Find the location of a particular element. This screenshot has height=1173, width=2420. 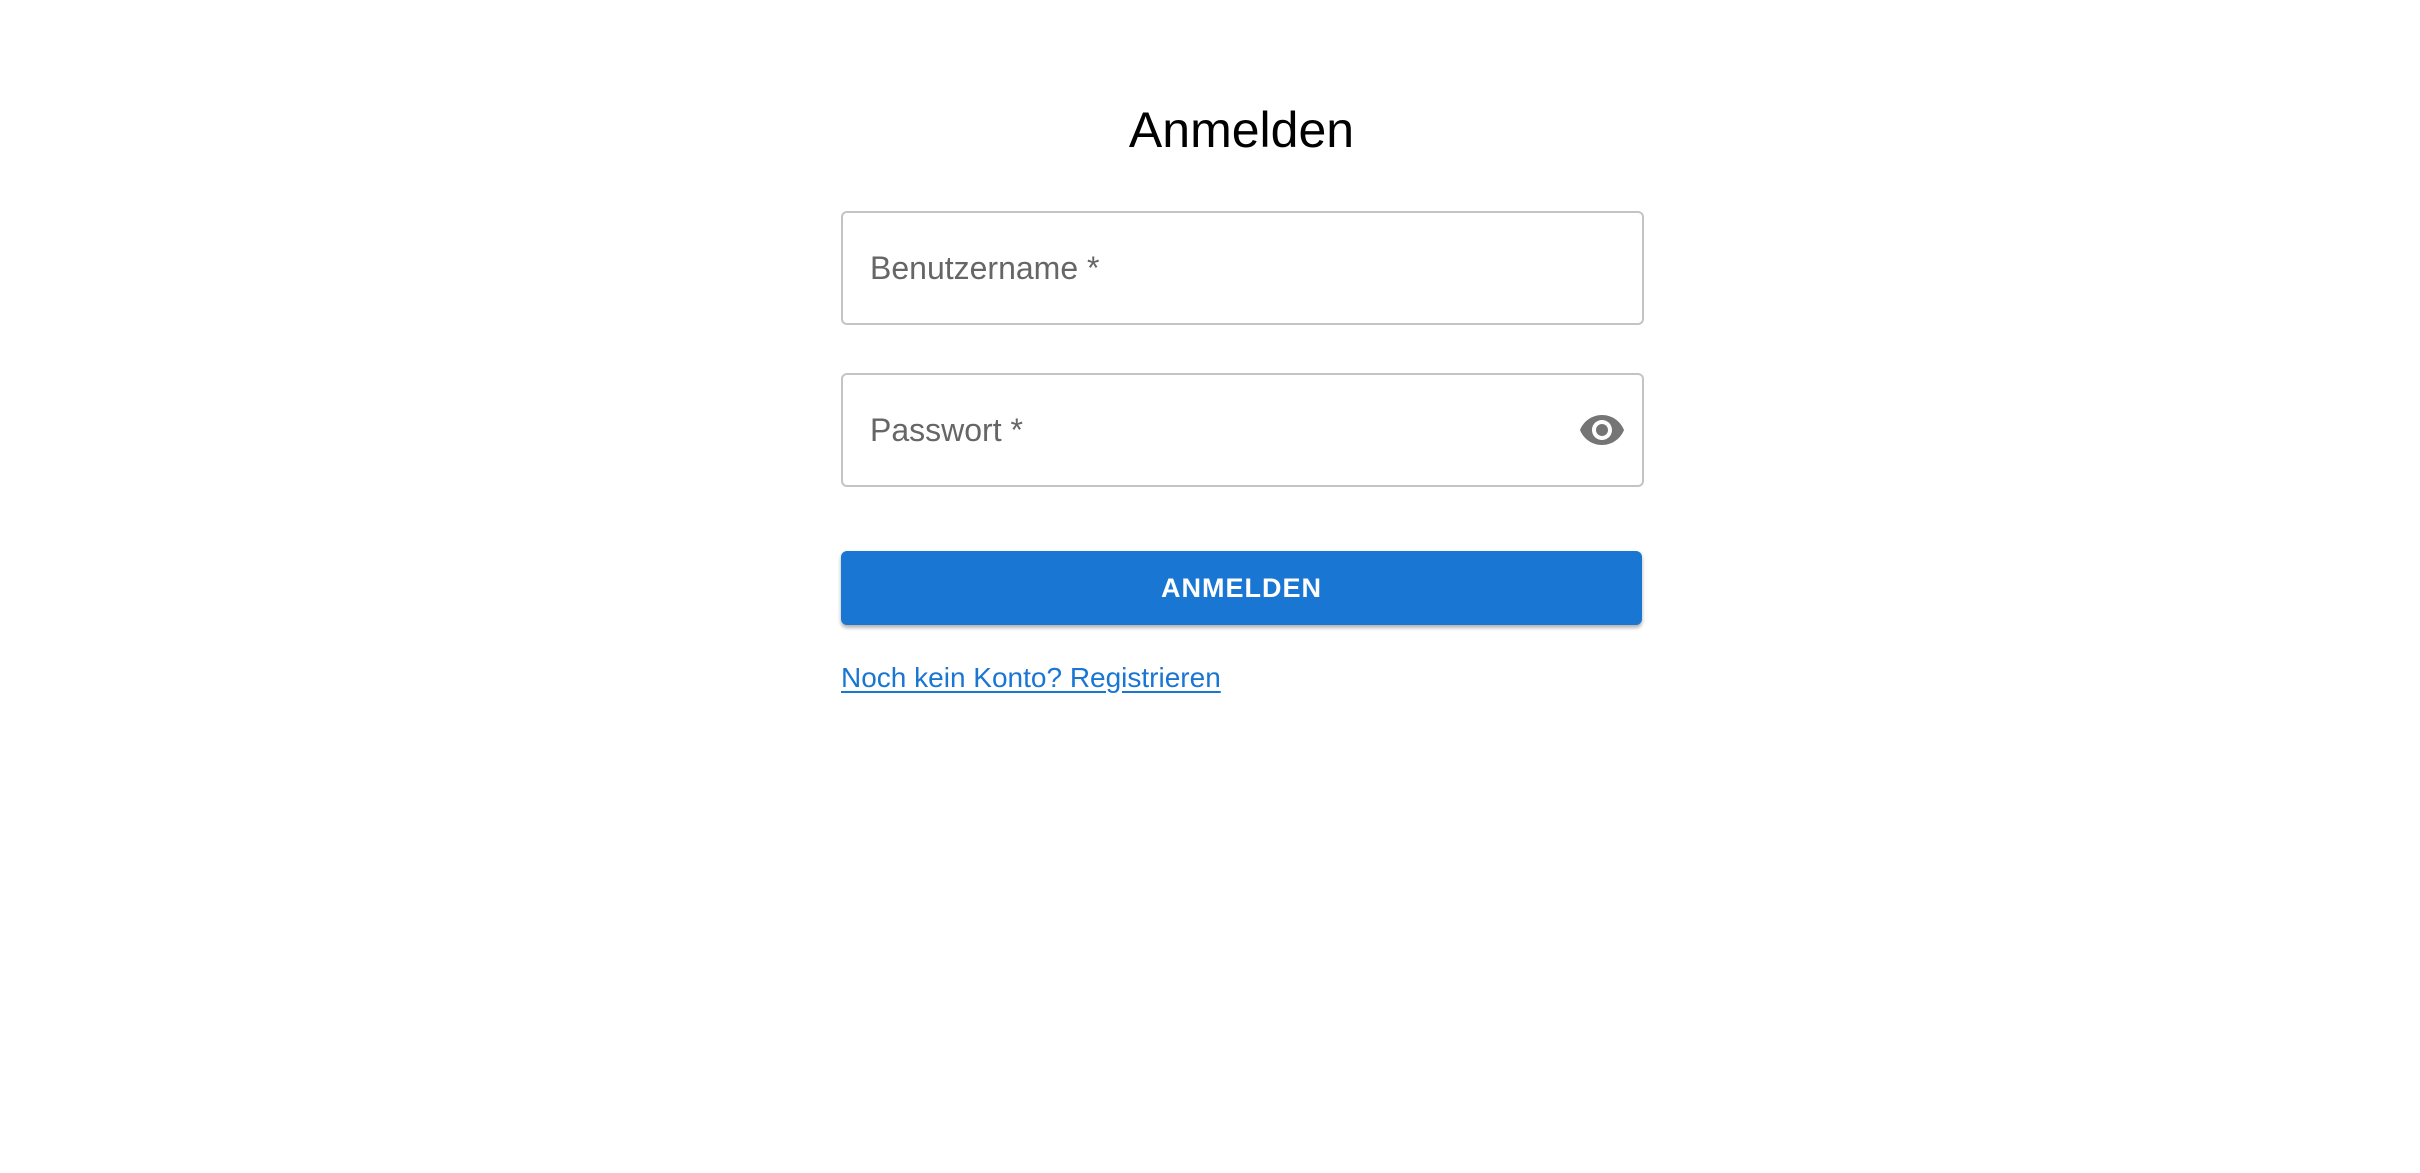

register-link: Noch kein Konto? Registrieren is located at coordinates (1031, 678).